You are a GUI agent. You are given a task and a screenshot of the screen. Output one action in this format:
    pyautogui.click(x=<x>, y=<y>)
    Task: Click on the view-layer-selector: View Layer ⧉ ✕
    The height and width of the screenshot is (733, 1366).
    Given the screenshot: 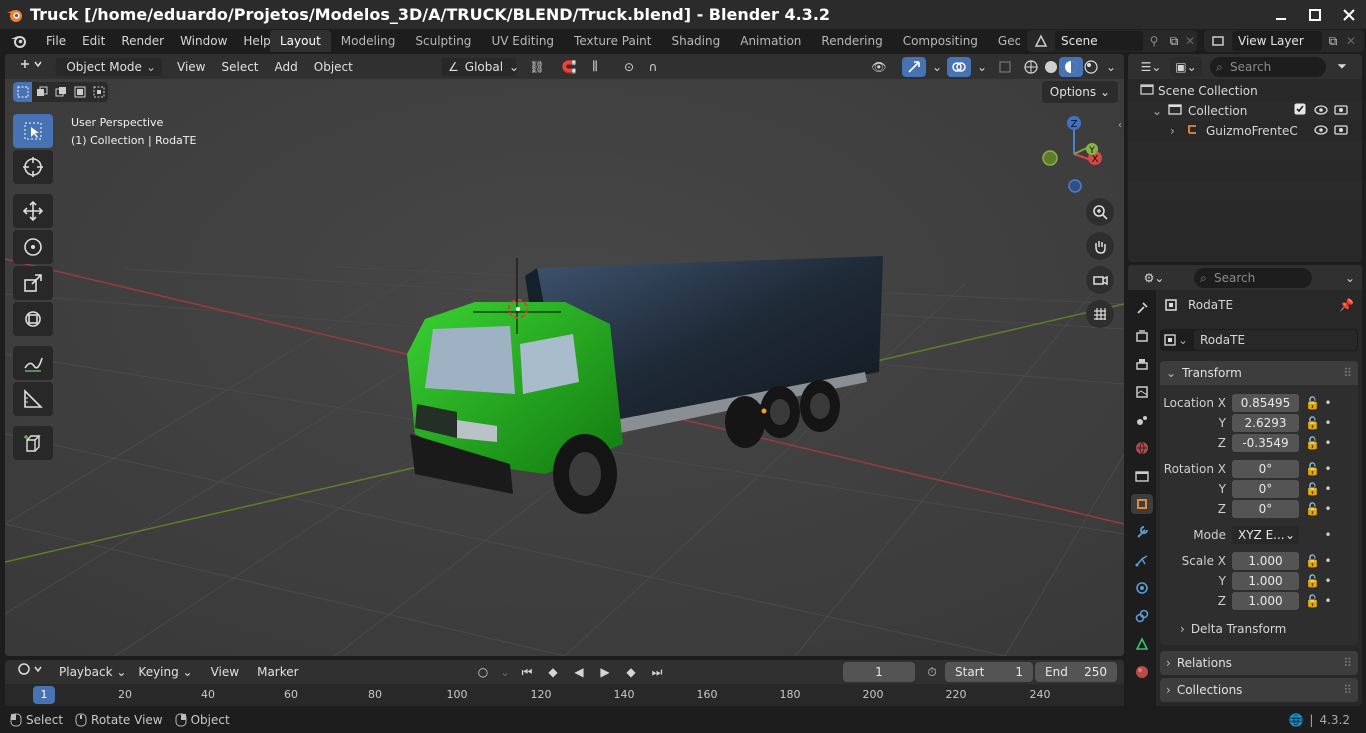 What is the action you would take?
    pyautogui.click(x=1284, y=41)
    